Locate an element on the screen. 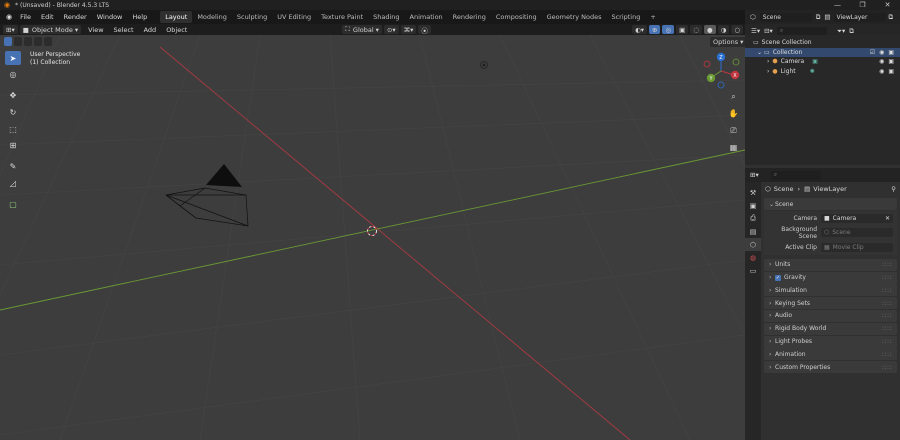 The height and width of the screenshot is (440, 900). panel-scene: ⌄ Scene is located at coordinates (830, 204).